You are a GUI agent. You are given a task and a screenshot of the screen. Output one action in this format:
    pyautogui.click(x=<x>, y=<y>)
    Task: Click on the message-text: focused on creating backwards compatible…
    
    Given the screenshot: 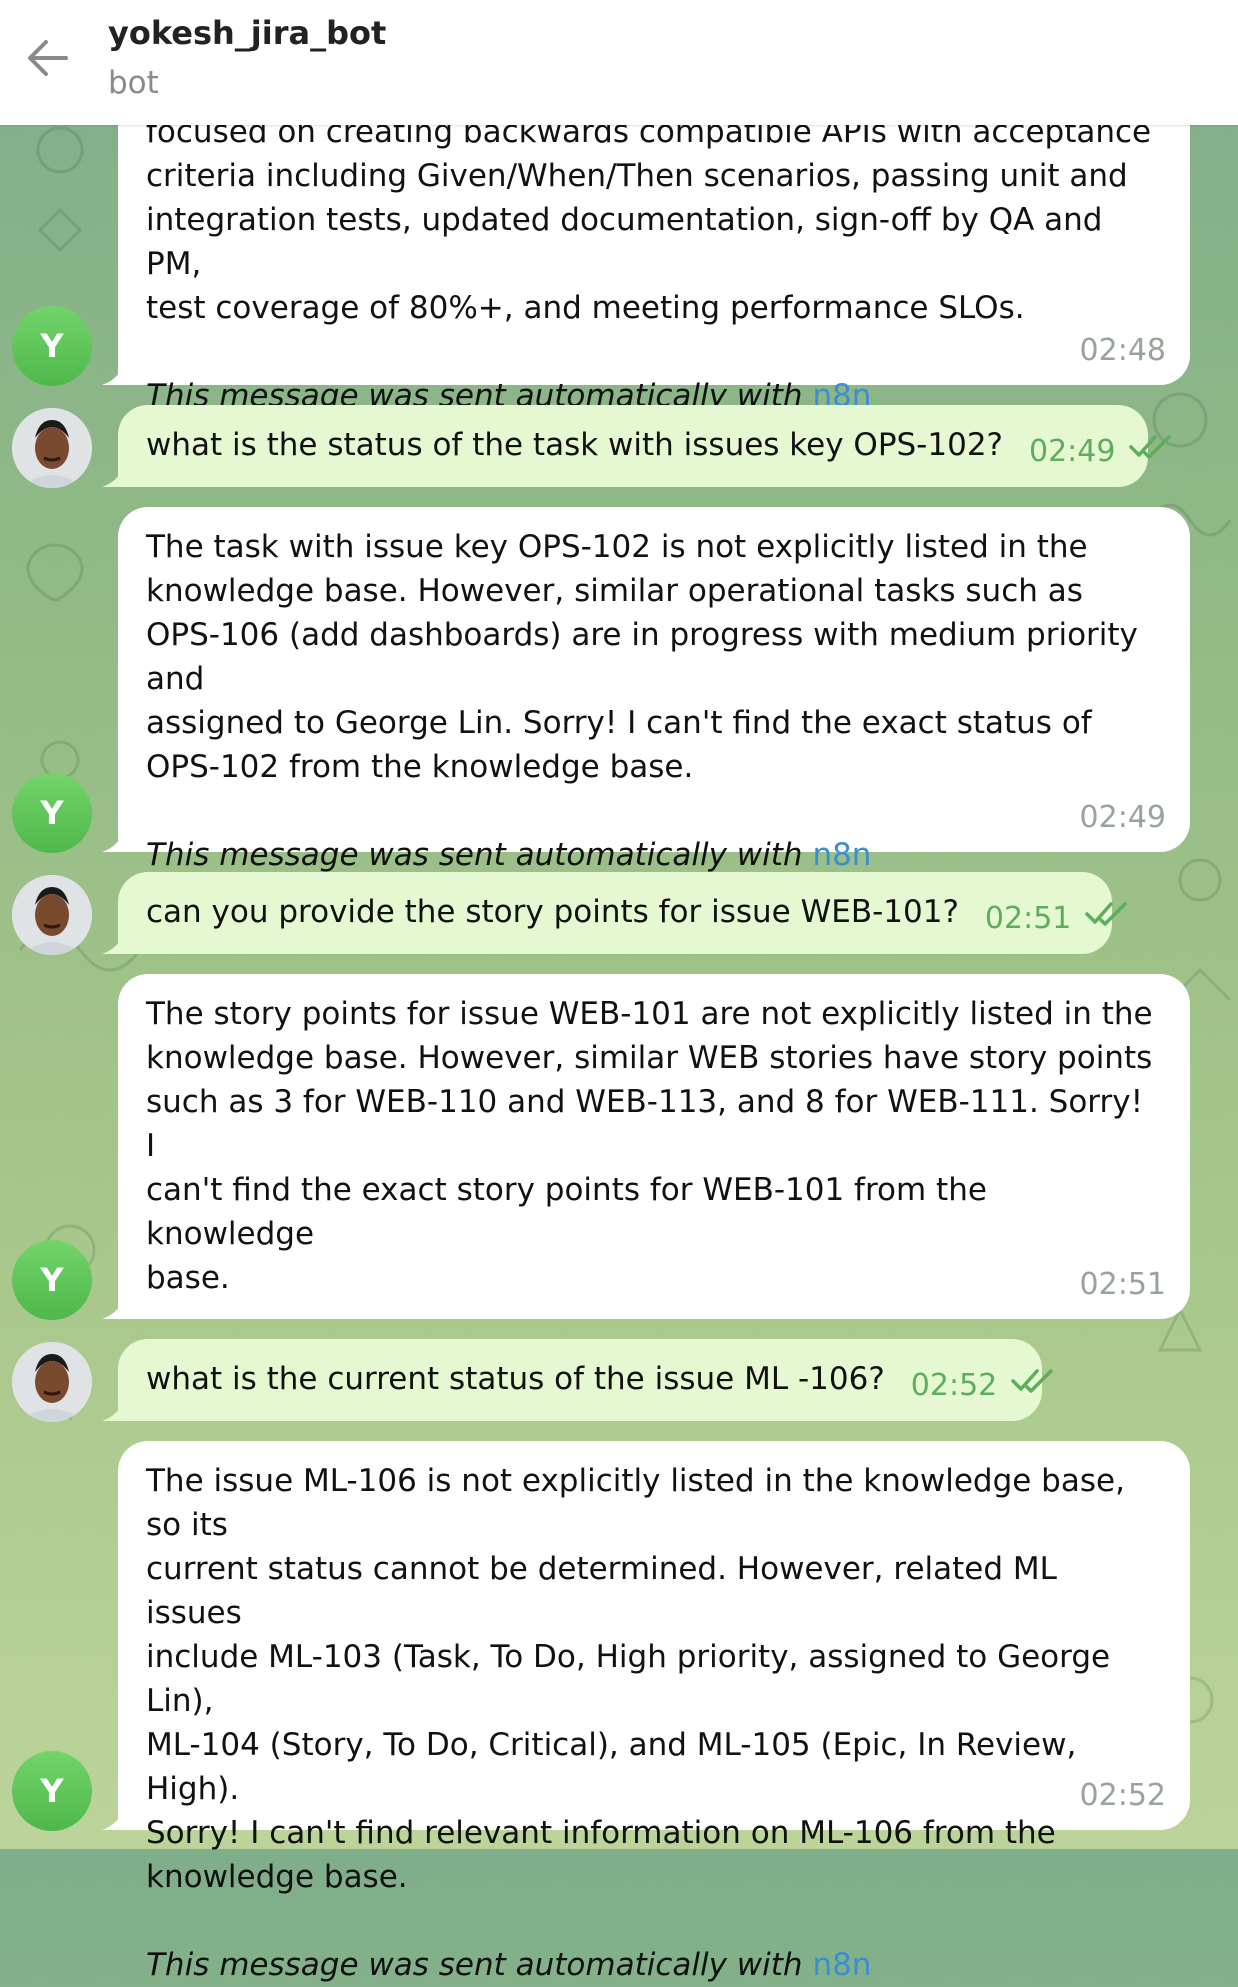 What is the action you would take?
    pyautogui.click(x=649, y=220)
    